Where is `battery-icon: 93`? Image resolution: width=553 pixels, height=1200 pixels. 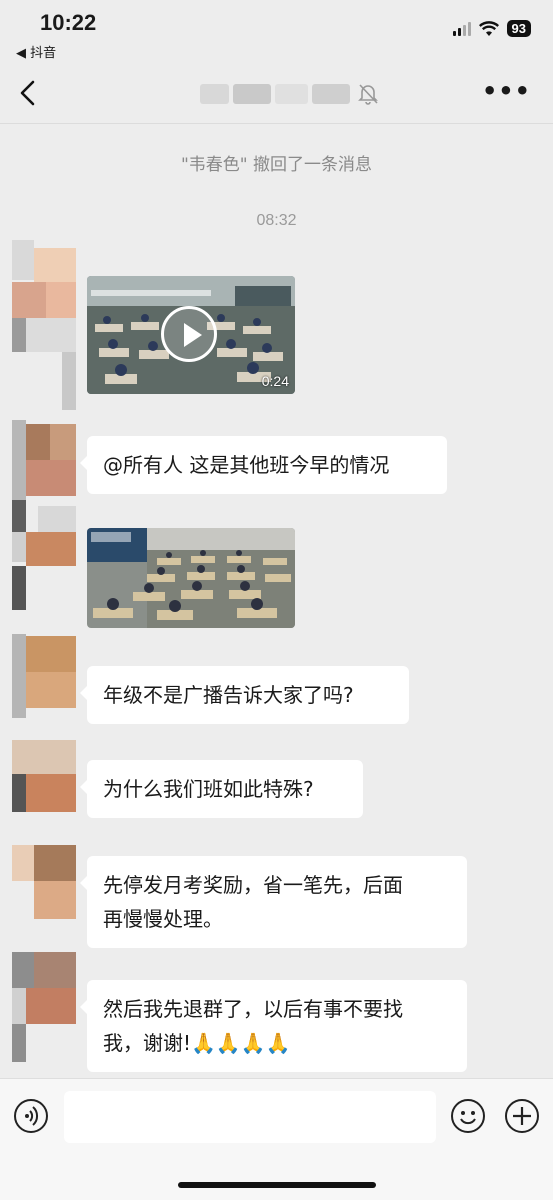 battery-icon: 93 is located at coordinates (518, 28).